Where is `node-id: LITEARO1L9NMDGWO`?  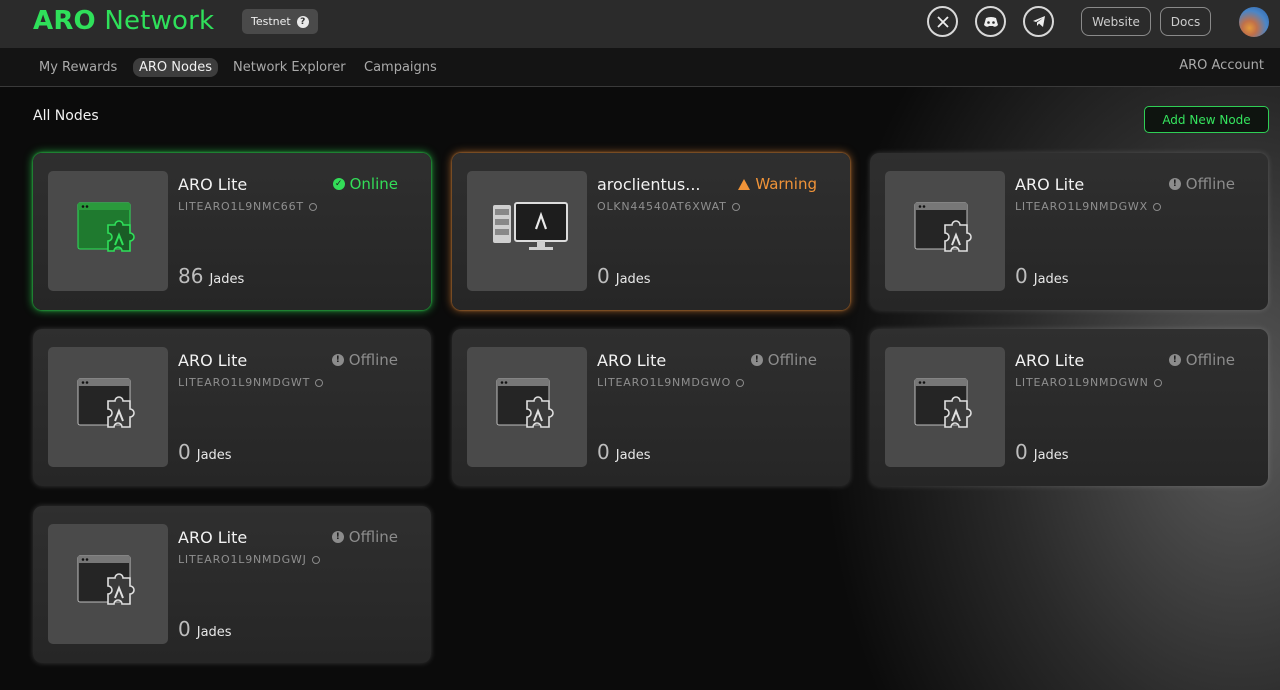 node-id: LITEARO1L9NMDGWO is located at coordinates (671, 382).